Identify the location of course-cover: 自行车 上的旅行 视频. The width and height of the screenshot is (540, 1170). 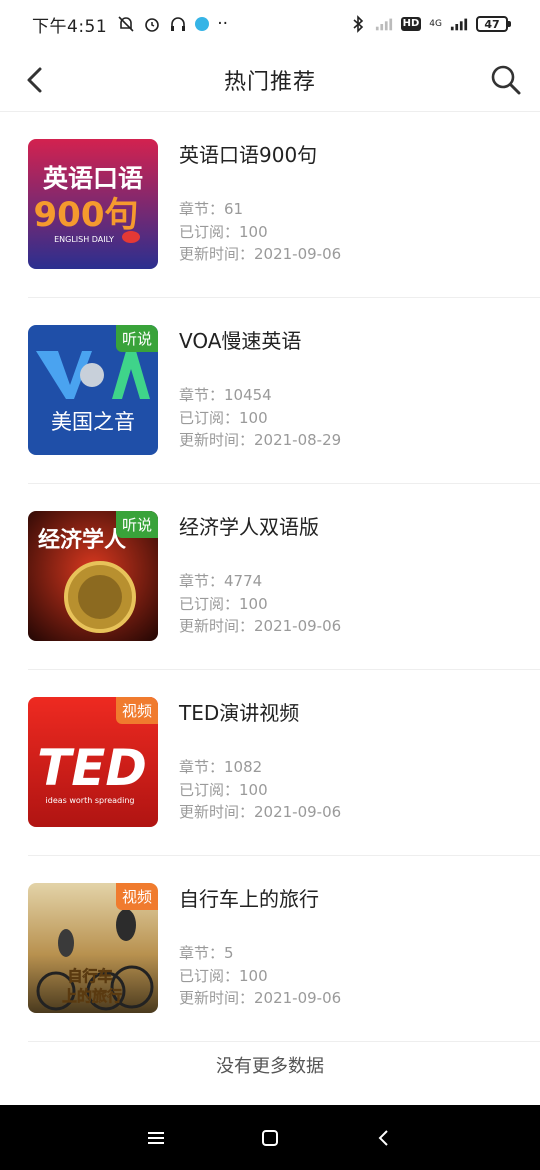
(93, 948).